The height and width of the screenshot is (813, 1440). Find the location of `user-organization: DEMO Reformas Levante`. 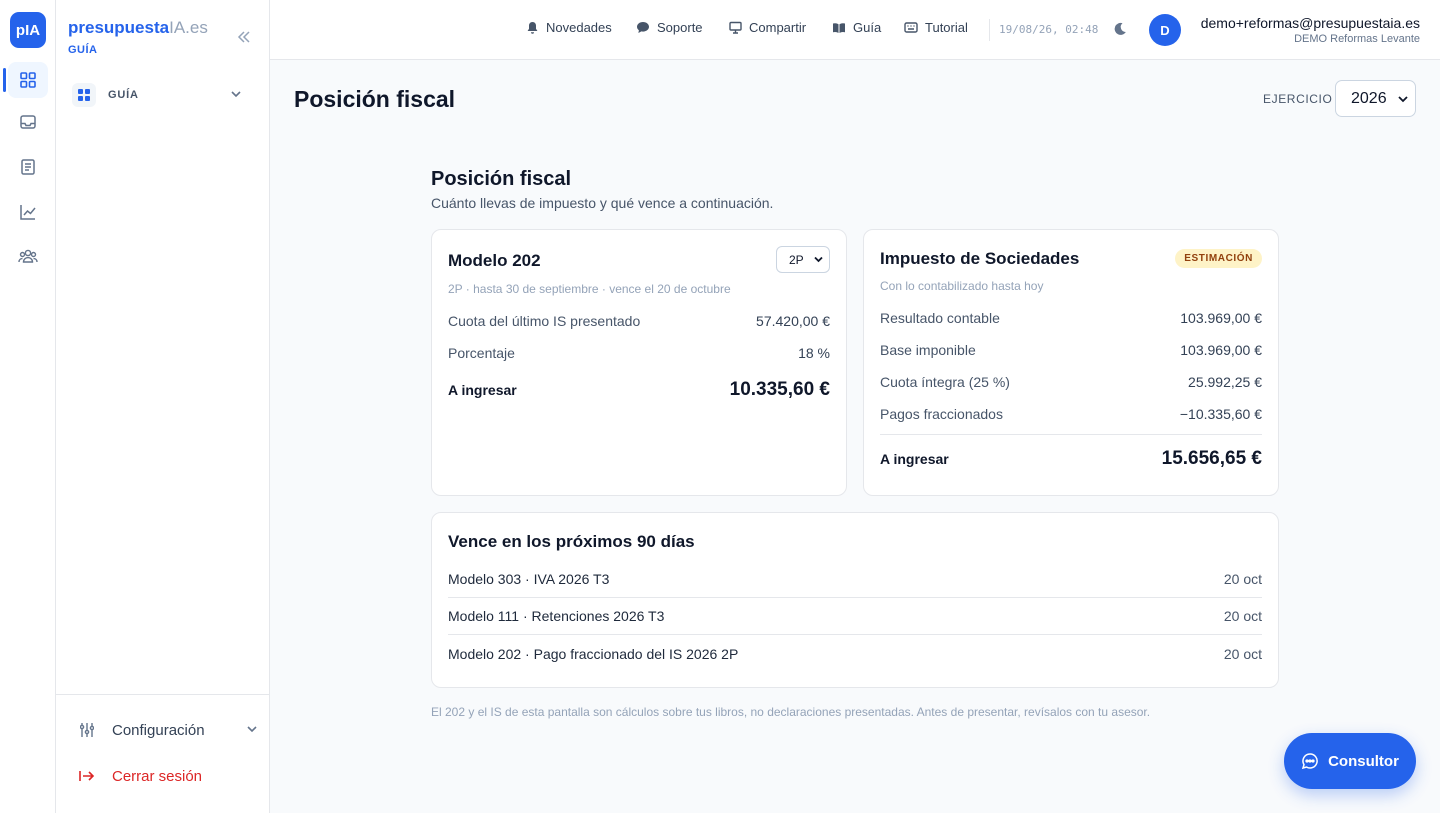

user-organization: DEMO Reformas Levante is located at coordinates (1357, 39).